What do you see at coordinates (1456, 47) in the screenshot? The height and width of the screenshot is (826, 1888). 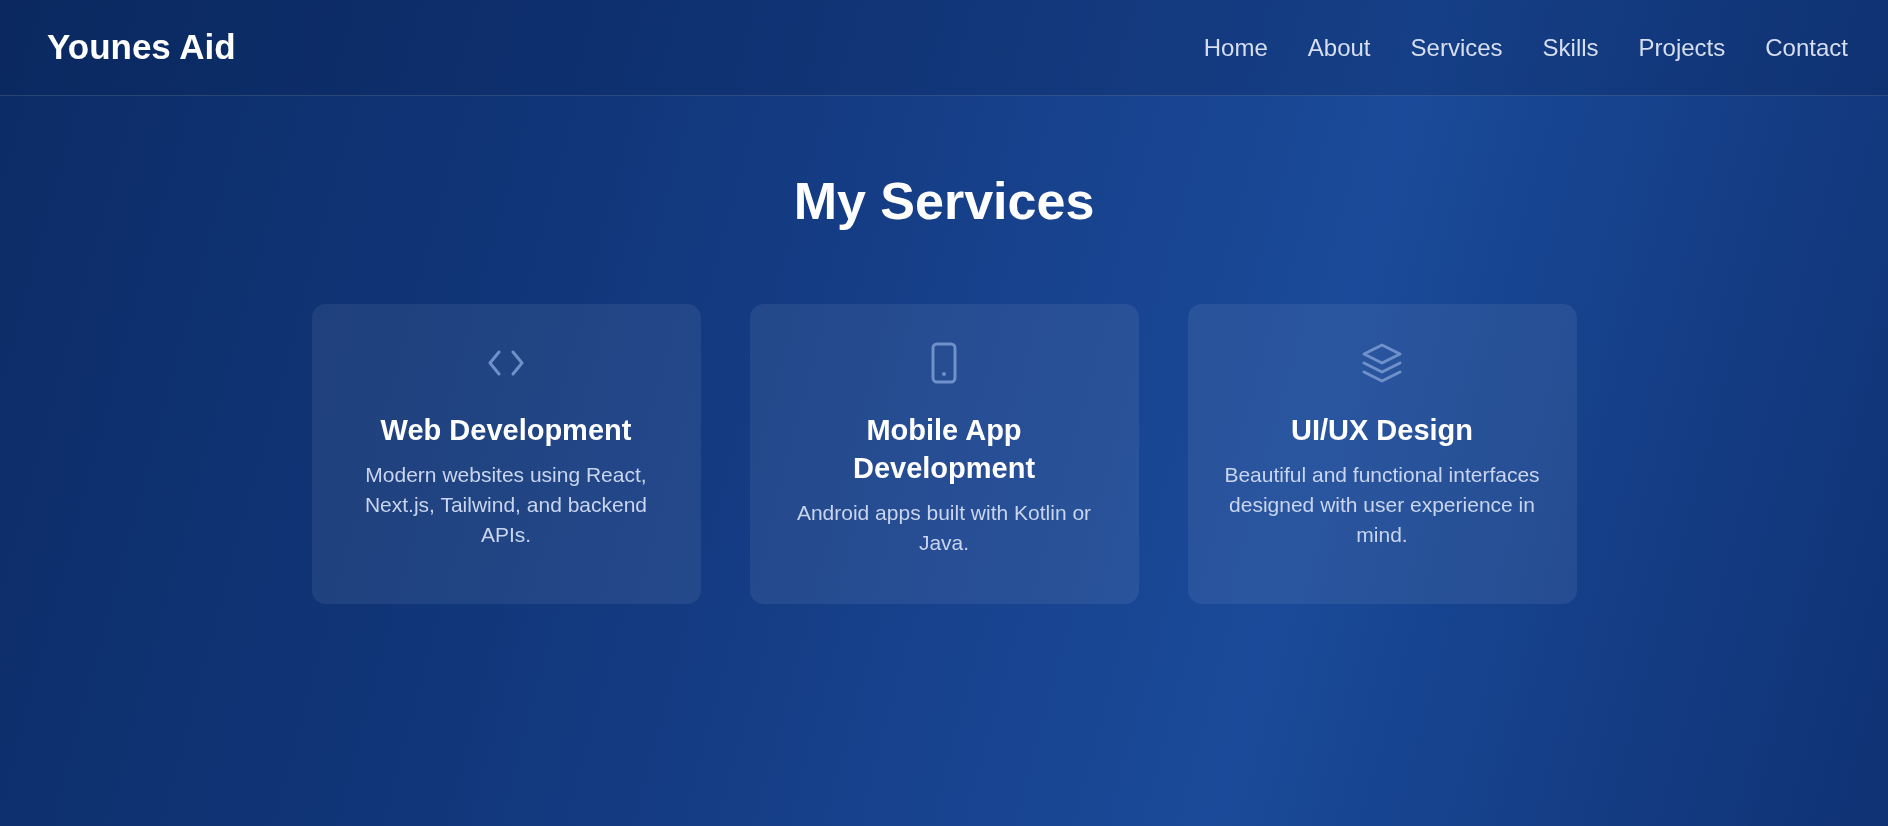 I see `nav-link: Services` at bounding box center [1456, 47].